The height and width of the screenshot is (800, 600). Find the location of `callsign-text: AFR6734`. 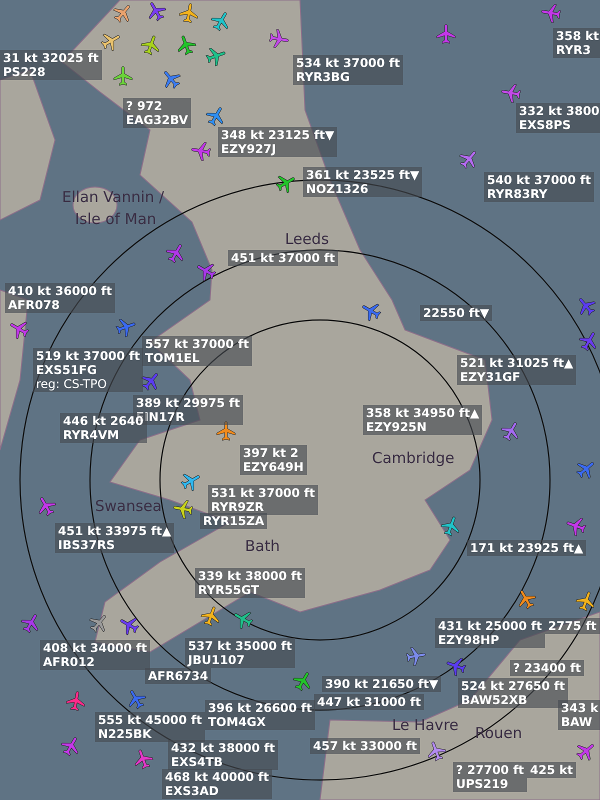

callsign-text: AFR6734 is located at coordinates (178, 676).